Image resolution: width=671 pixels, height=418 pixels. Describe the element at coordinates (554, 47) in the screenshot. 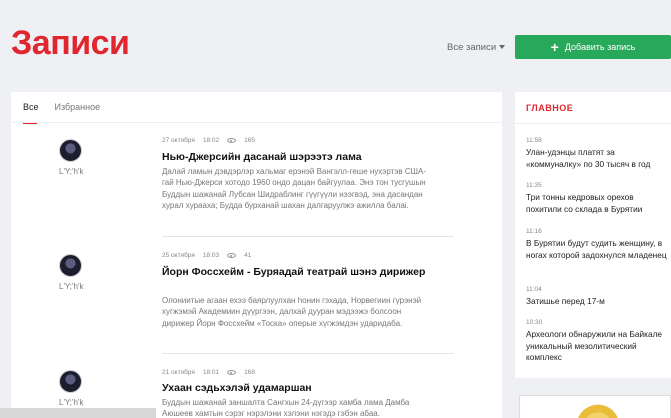

I see `plus-icon: +` at that location.